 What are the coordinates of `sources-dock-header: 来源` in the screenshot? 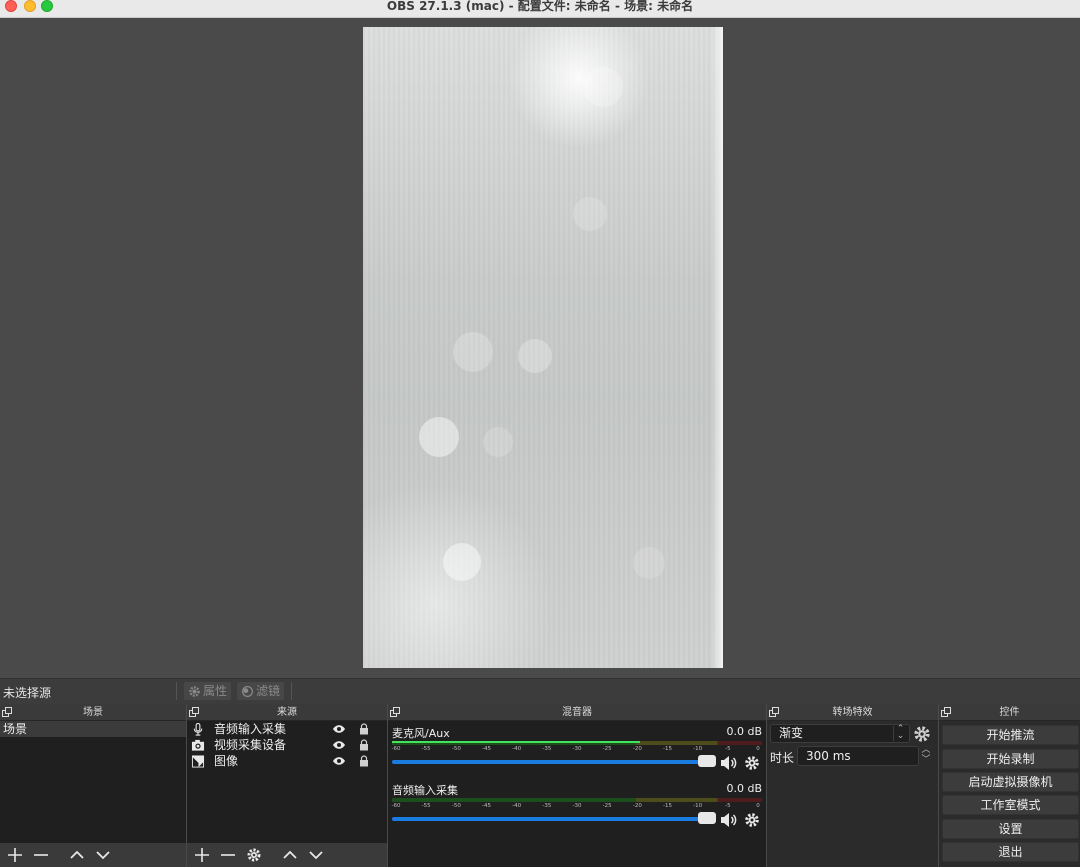 It's located at (287, 712).